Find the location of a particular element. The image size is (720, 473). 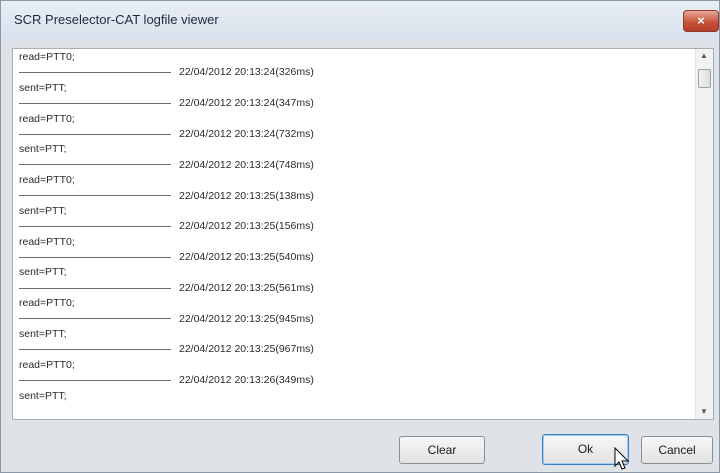

clear-button: Clear is located at coordinates (442, 450).